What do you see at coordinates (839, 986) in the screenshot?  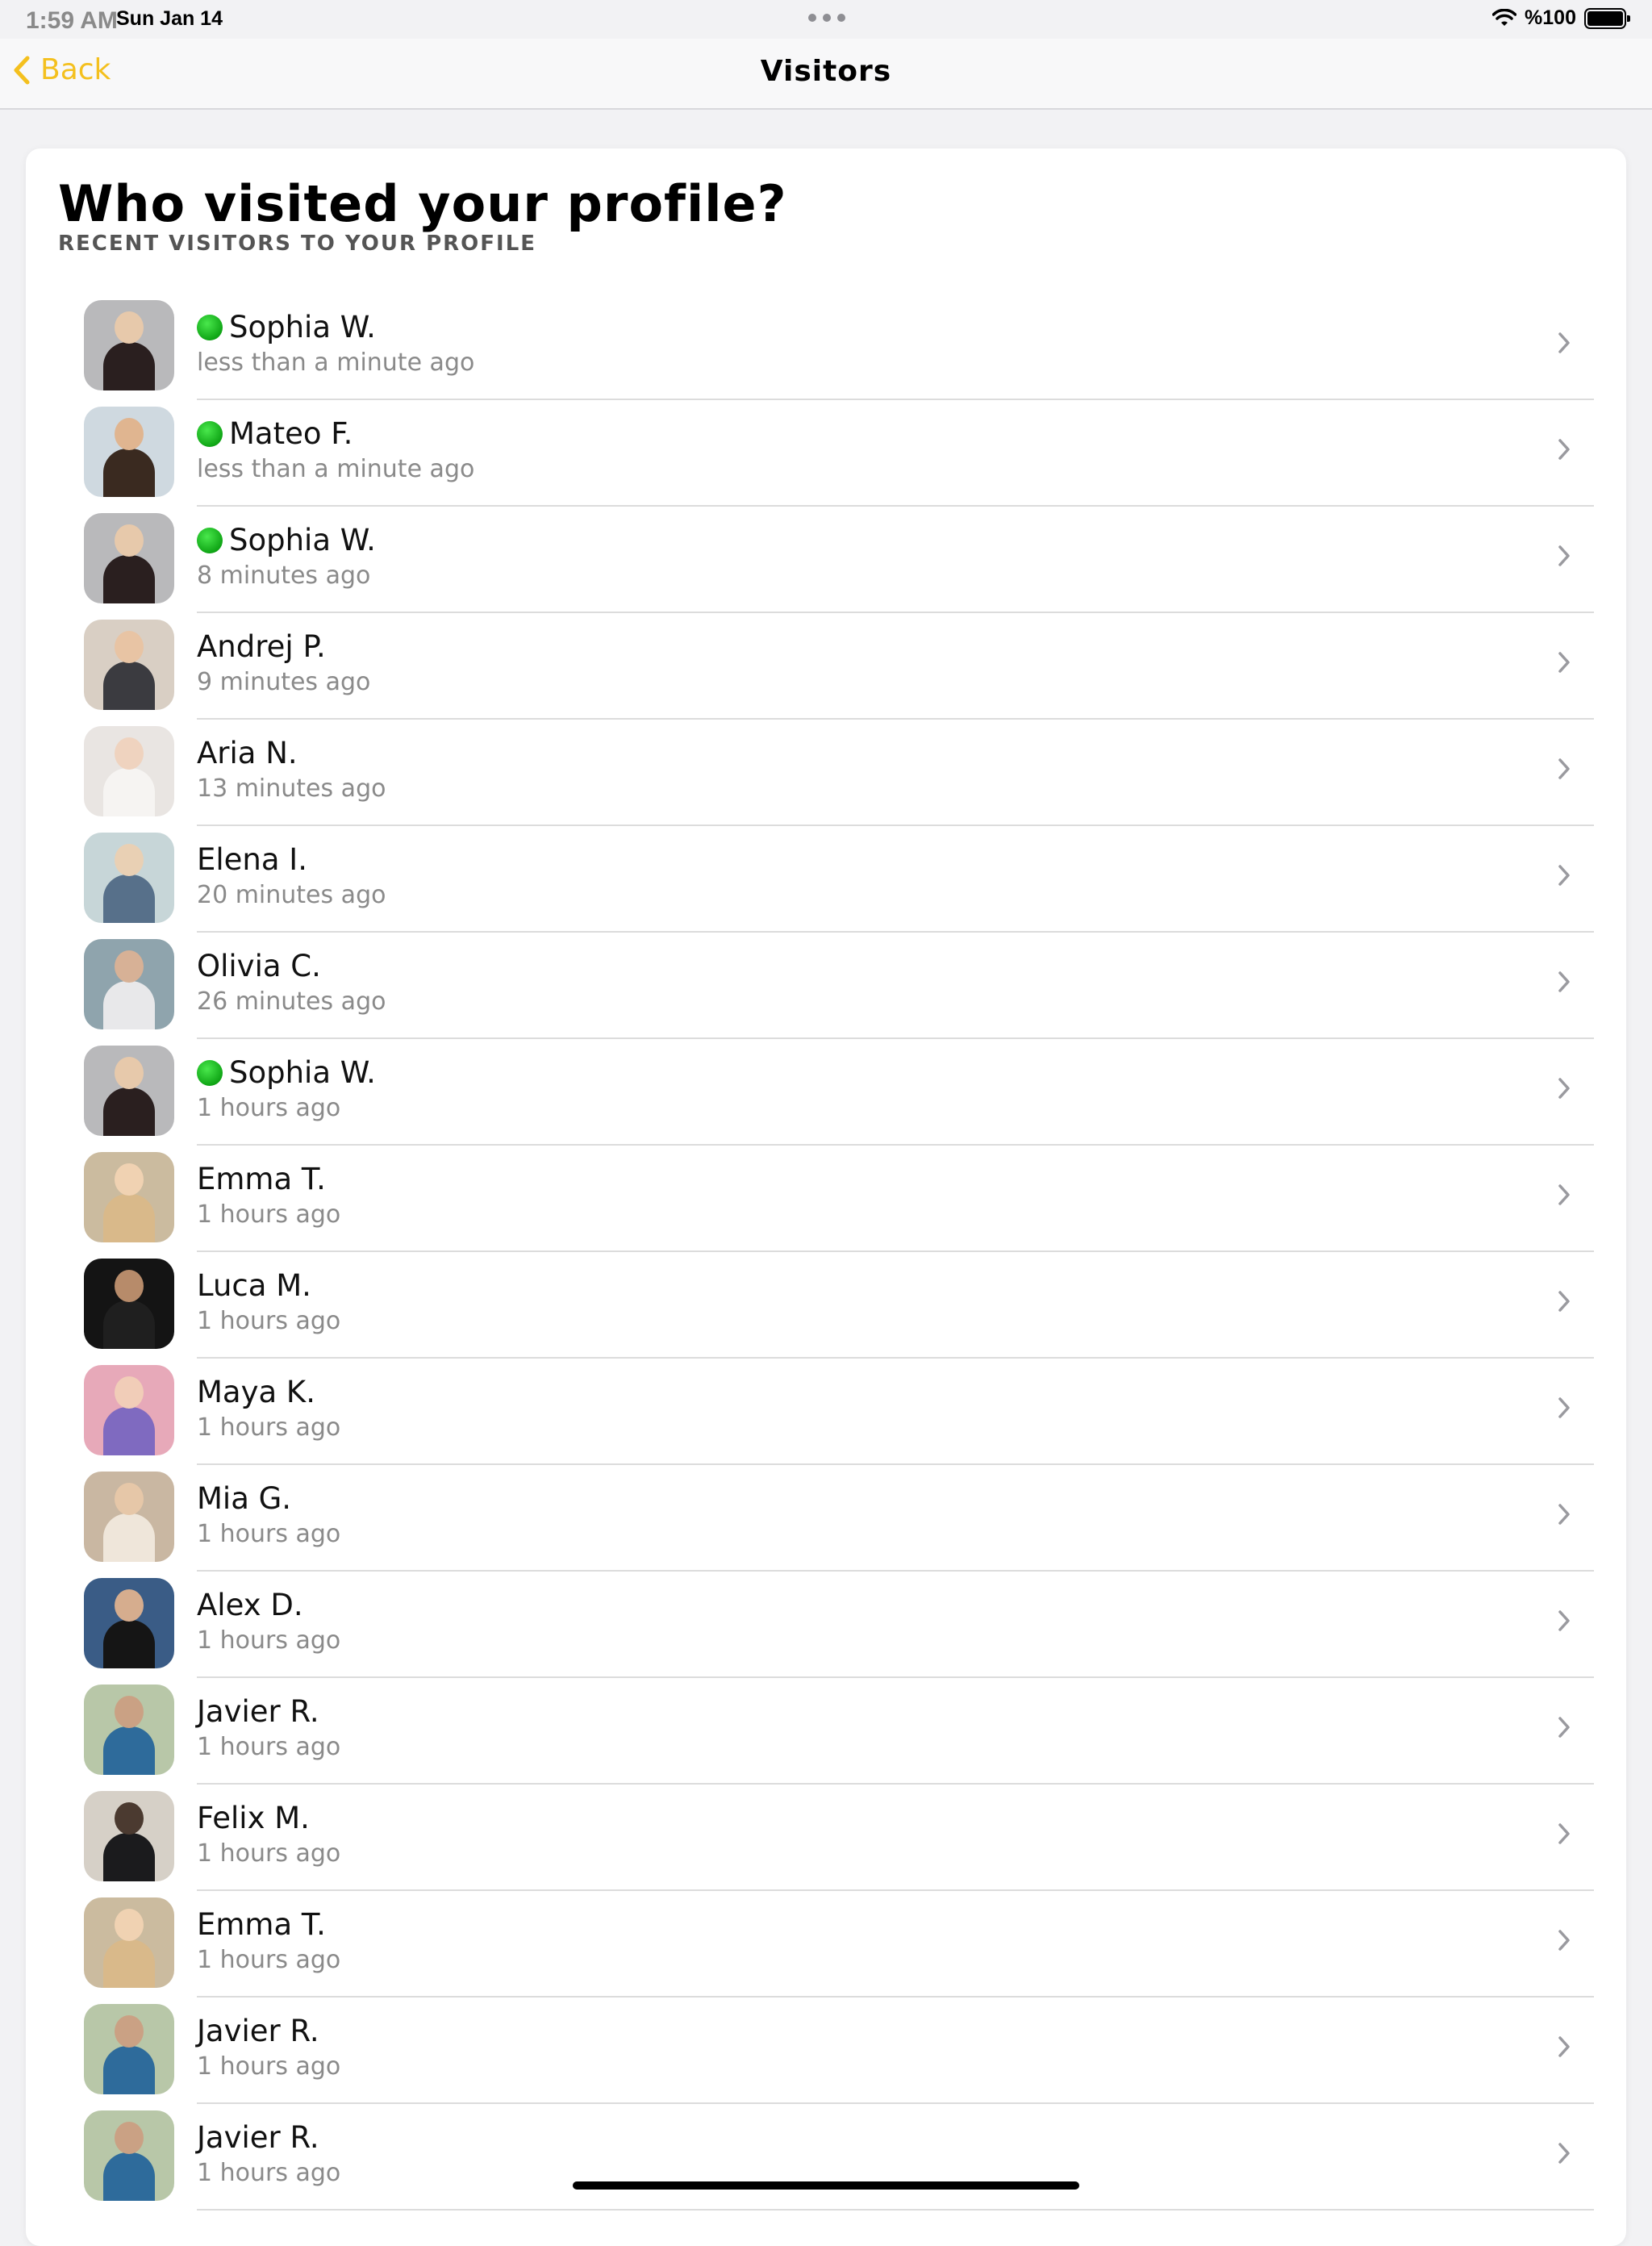 I see `visitor-row: Olivia C. 26 minutes ago` at bounding box center [839, 986].